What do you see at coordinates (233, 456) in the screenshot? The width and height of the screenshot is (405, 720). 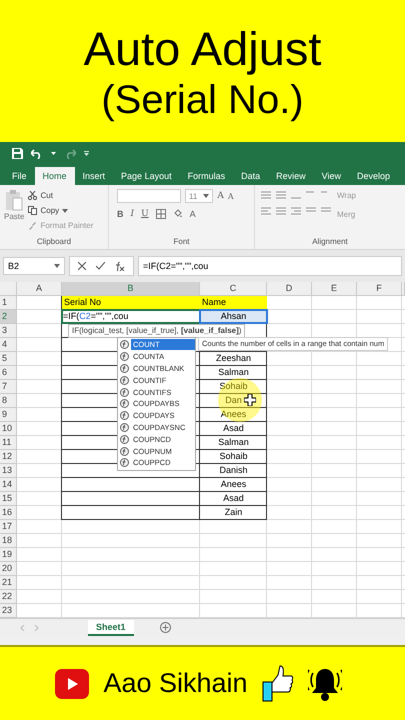 I see `table-cell: Sohaib` at bounding box center [233, 456].